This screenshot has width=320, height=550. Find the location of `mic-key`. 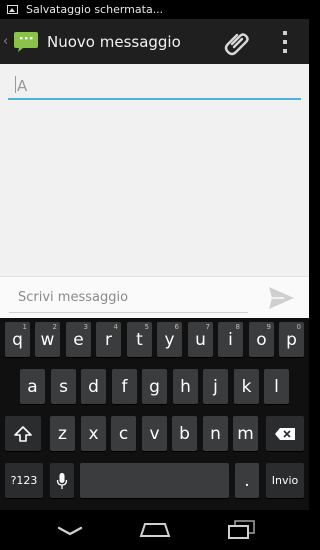

mic-key is located at coordinates (62, 480).